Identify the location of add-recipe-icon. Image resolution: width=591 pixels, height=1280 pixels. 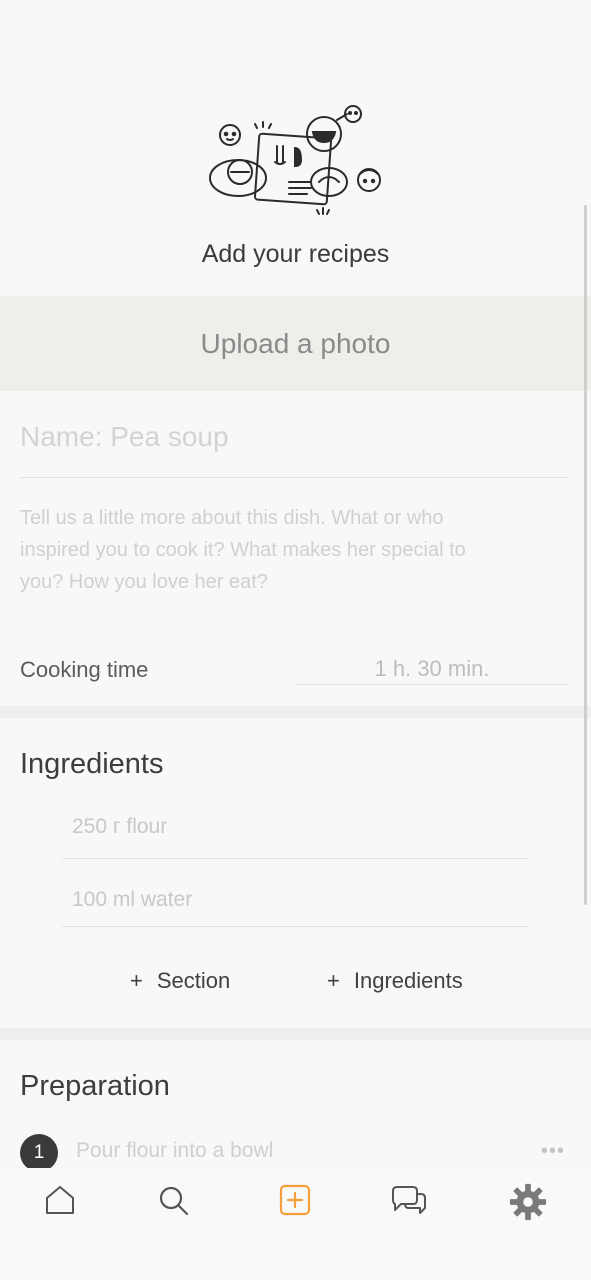
(295, 1200).